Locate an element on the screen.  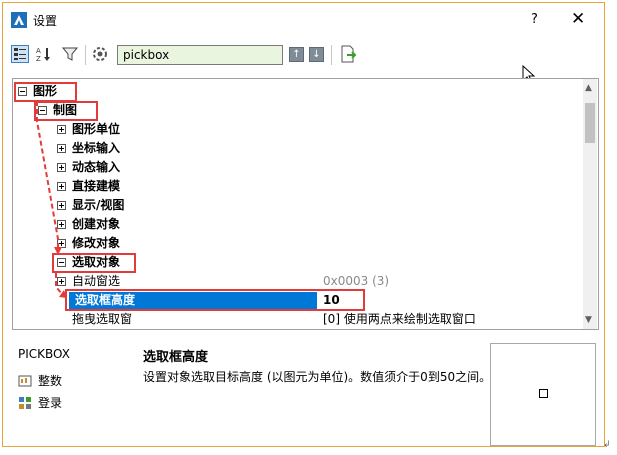
registry-icon is located at coordinates (25, 403).